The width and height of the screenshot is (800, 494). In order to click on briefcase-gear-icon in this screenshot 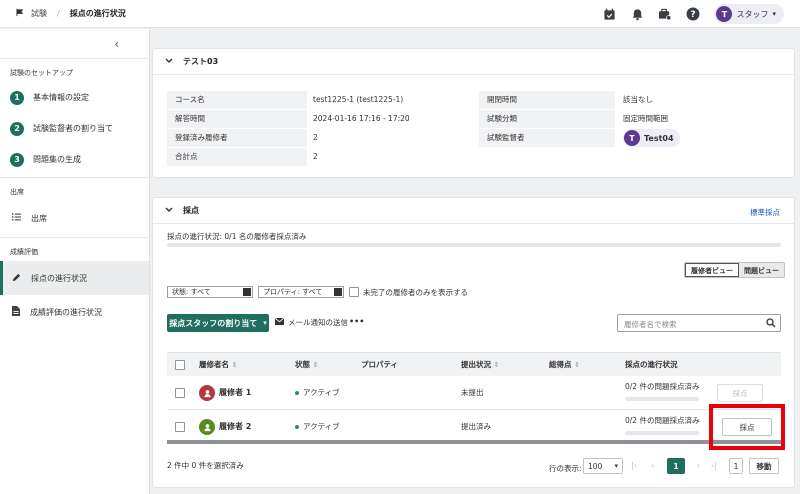, I will do `click(665, 14)`.